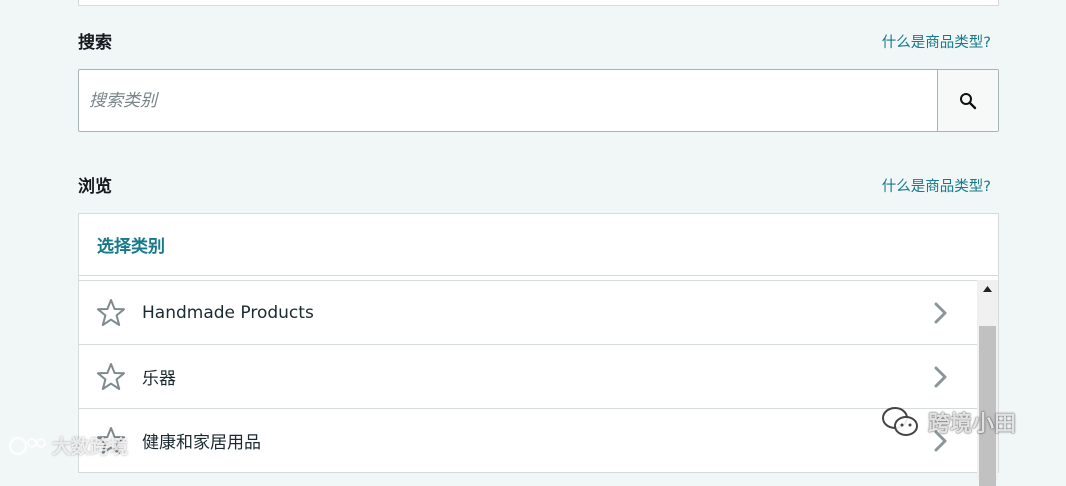 Image resolution: width=1066 pixels, height=486 pixels. What do you see at coordinates (987, 383) in the screenshot?
I see `category-list-scrollbar` at bounding box center [987, 383].